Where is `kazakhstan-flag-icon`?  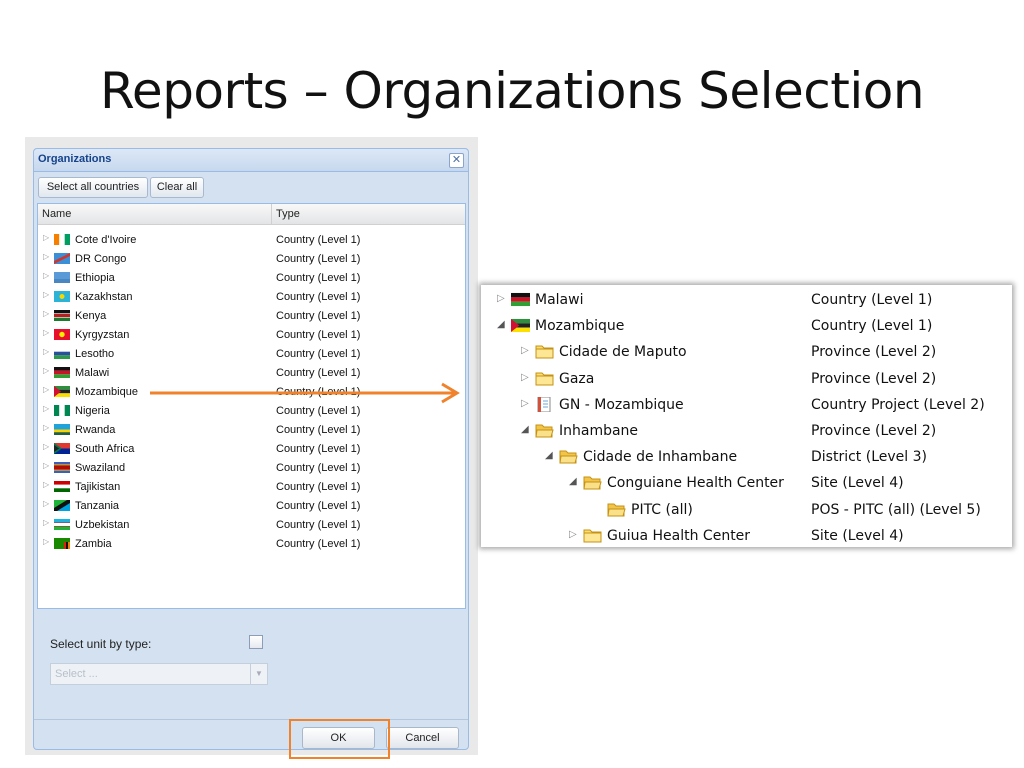 kazakhstan-flag-icon is located at coordinates (62, 296).